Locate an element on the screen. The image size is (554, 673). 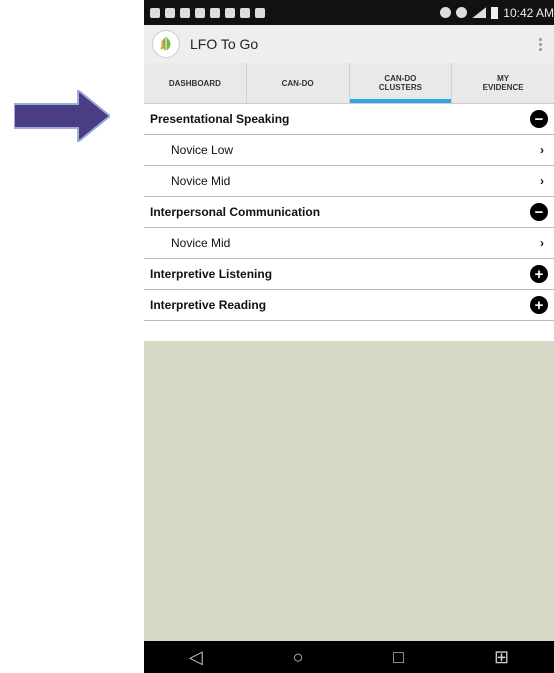
group-interpersonal-communication: Interpersonal Communication − is located at coordinates (349, 212).